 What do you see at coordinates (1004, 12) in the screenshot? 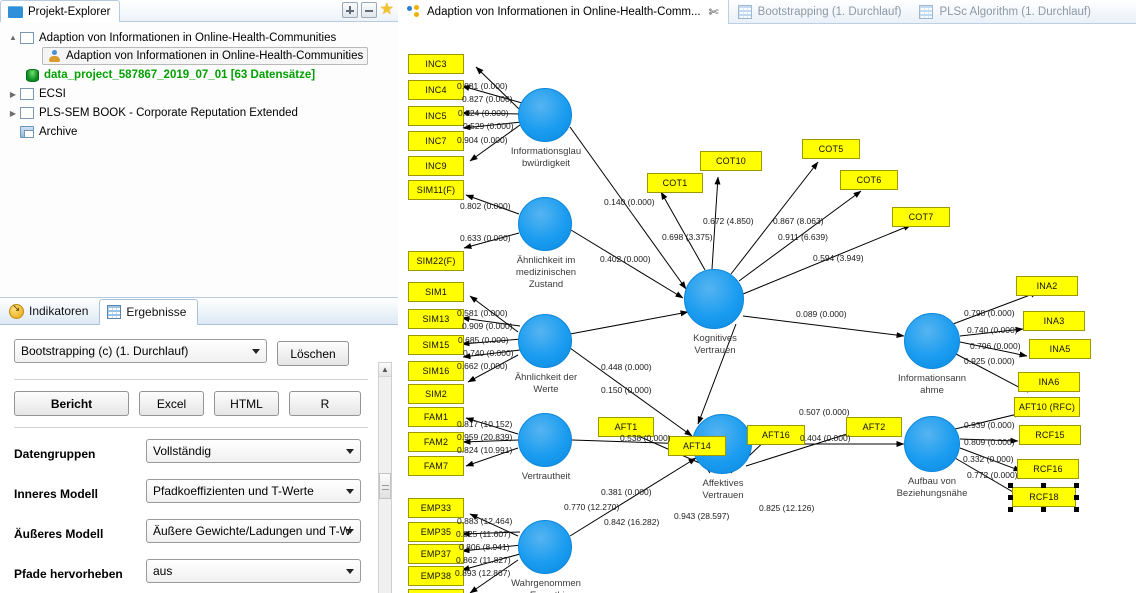
I see `tab-plsc-algorithm: PLSc Algorithm (1. Durchlauf)` at bounding box center [1004, 12].